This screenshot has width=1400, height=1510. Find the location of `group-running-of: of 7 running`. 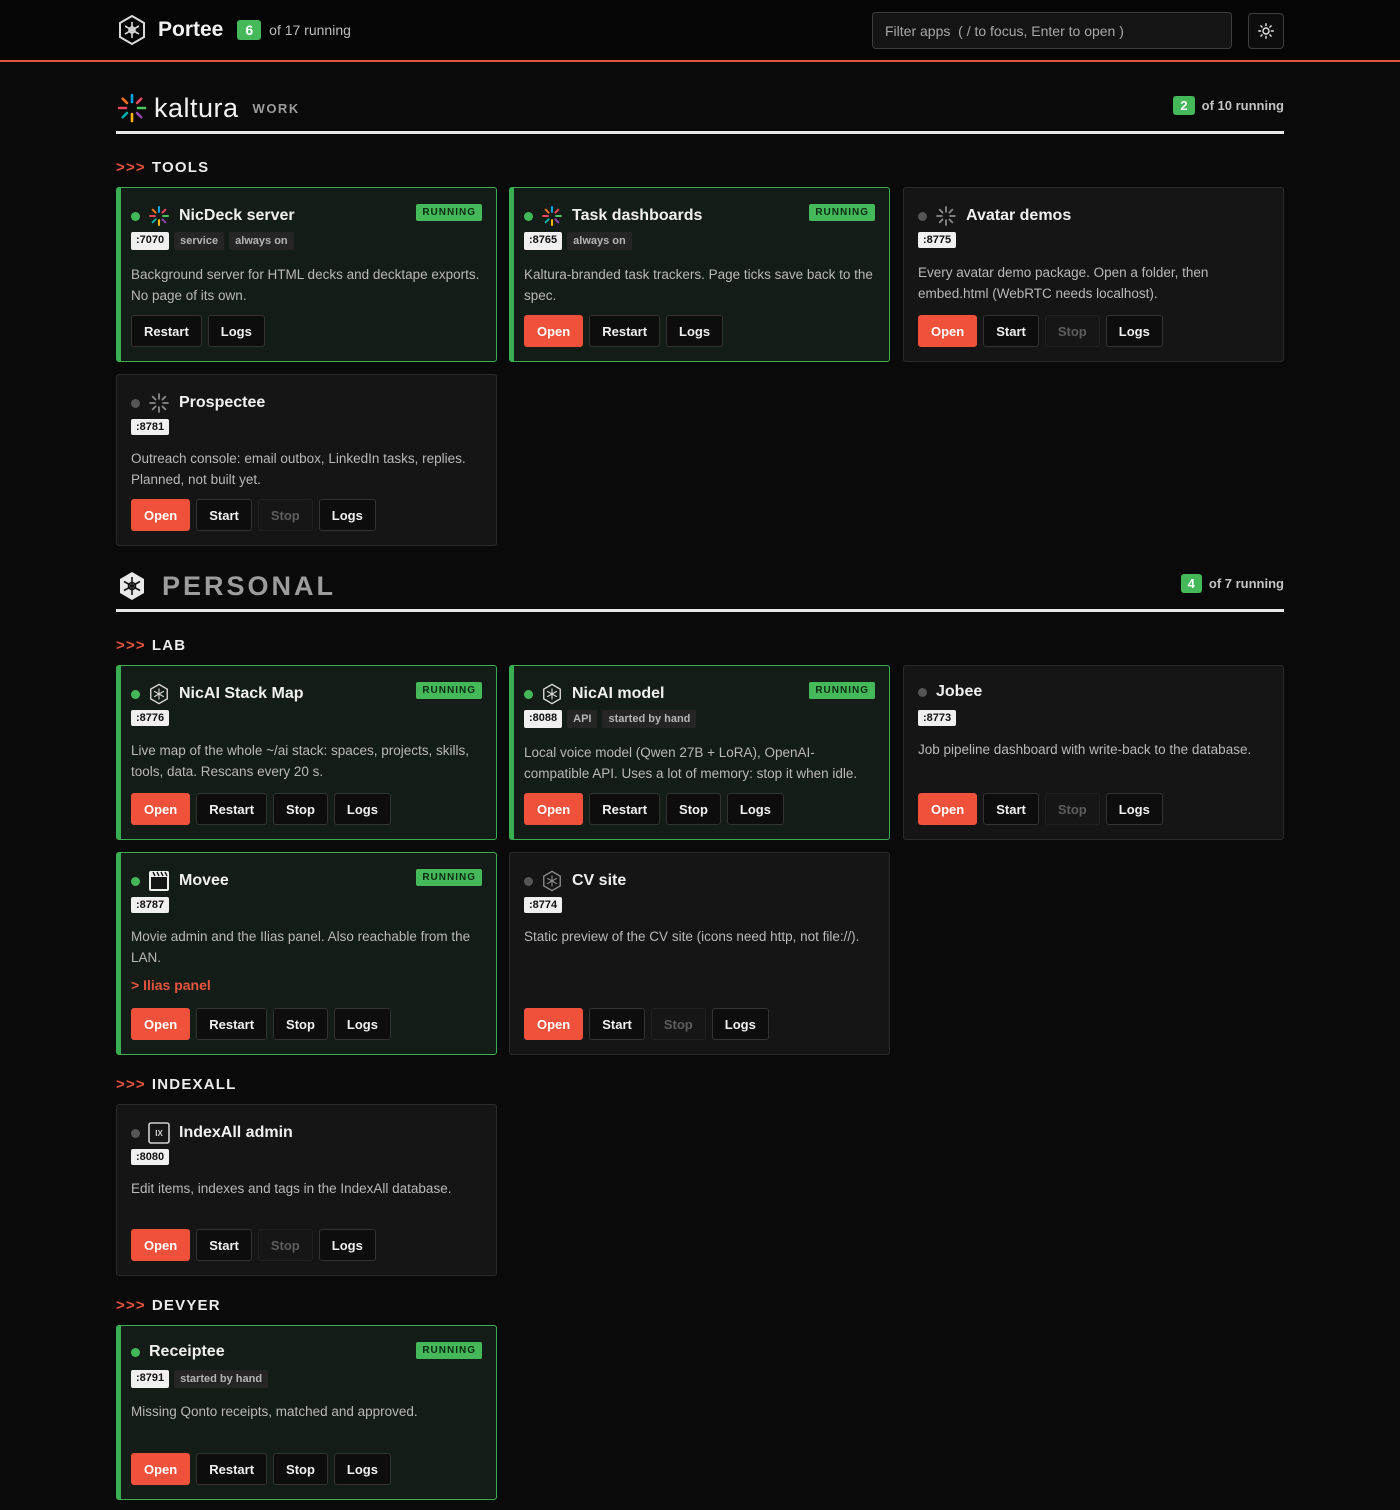

group-running-of: of 7 running is located at coordinates (1246, 583).